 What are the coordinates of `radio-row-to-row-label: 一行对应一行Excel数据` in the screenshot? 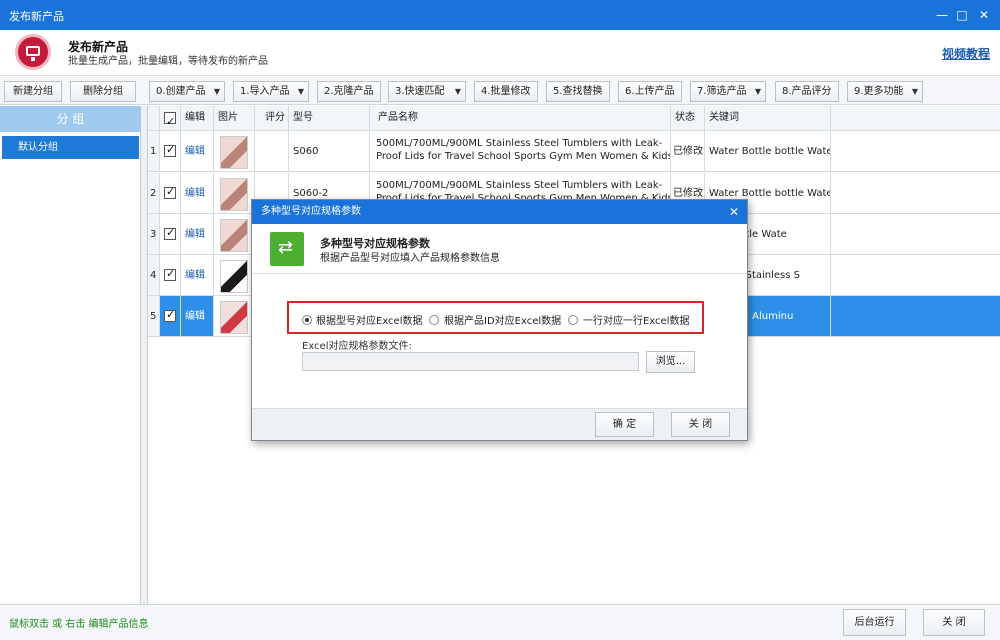 It's located at (636, 319).